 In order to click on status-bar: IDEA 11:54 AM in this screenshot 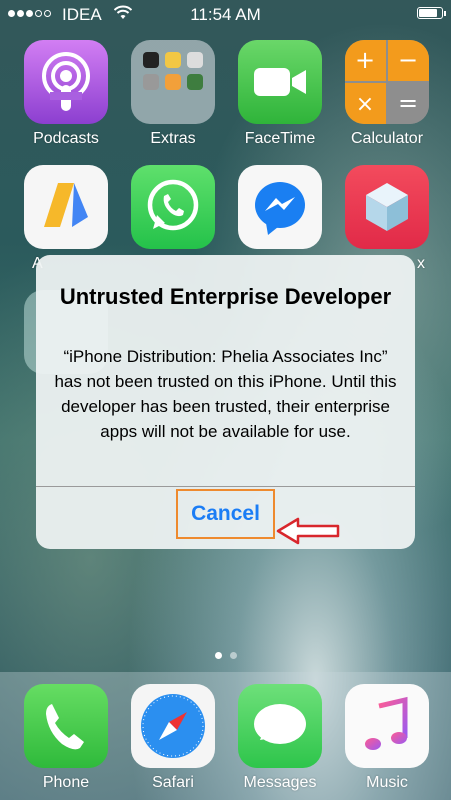, I will do `click(225, 15)`.